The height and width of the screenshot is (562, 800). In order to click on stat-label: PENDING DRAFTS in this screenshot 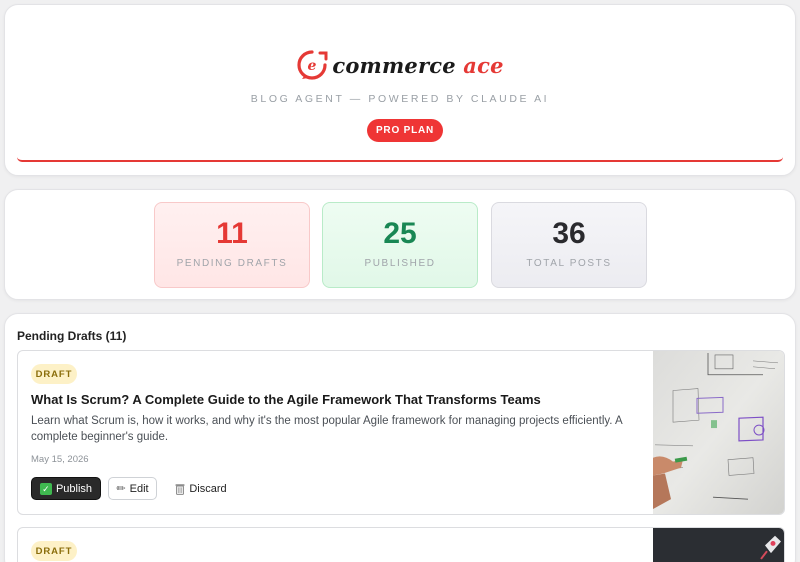, I will do `click(232, 263)`.